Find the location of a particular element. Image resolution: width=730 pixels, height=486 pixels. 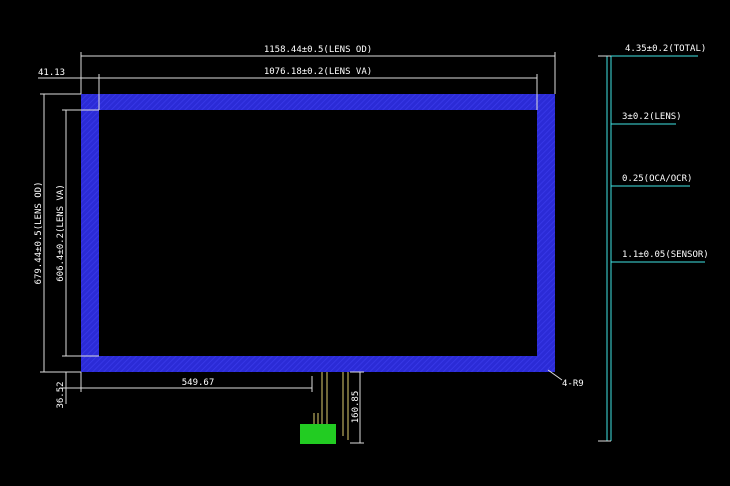

corner-radius-callout: 4-R9 is located at coordinates (565, 379).